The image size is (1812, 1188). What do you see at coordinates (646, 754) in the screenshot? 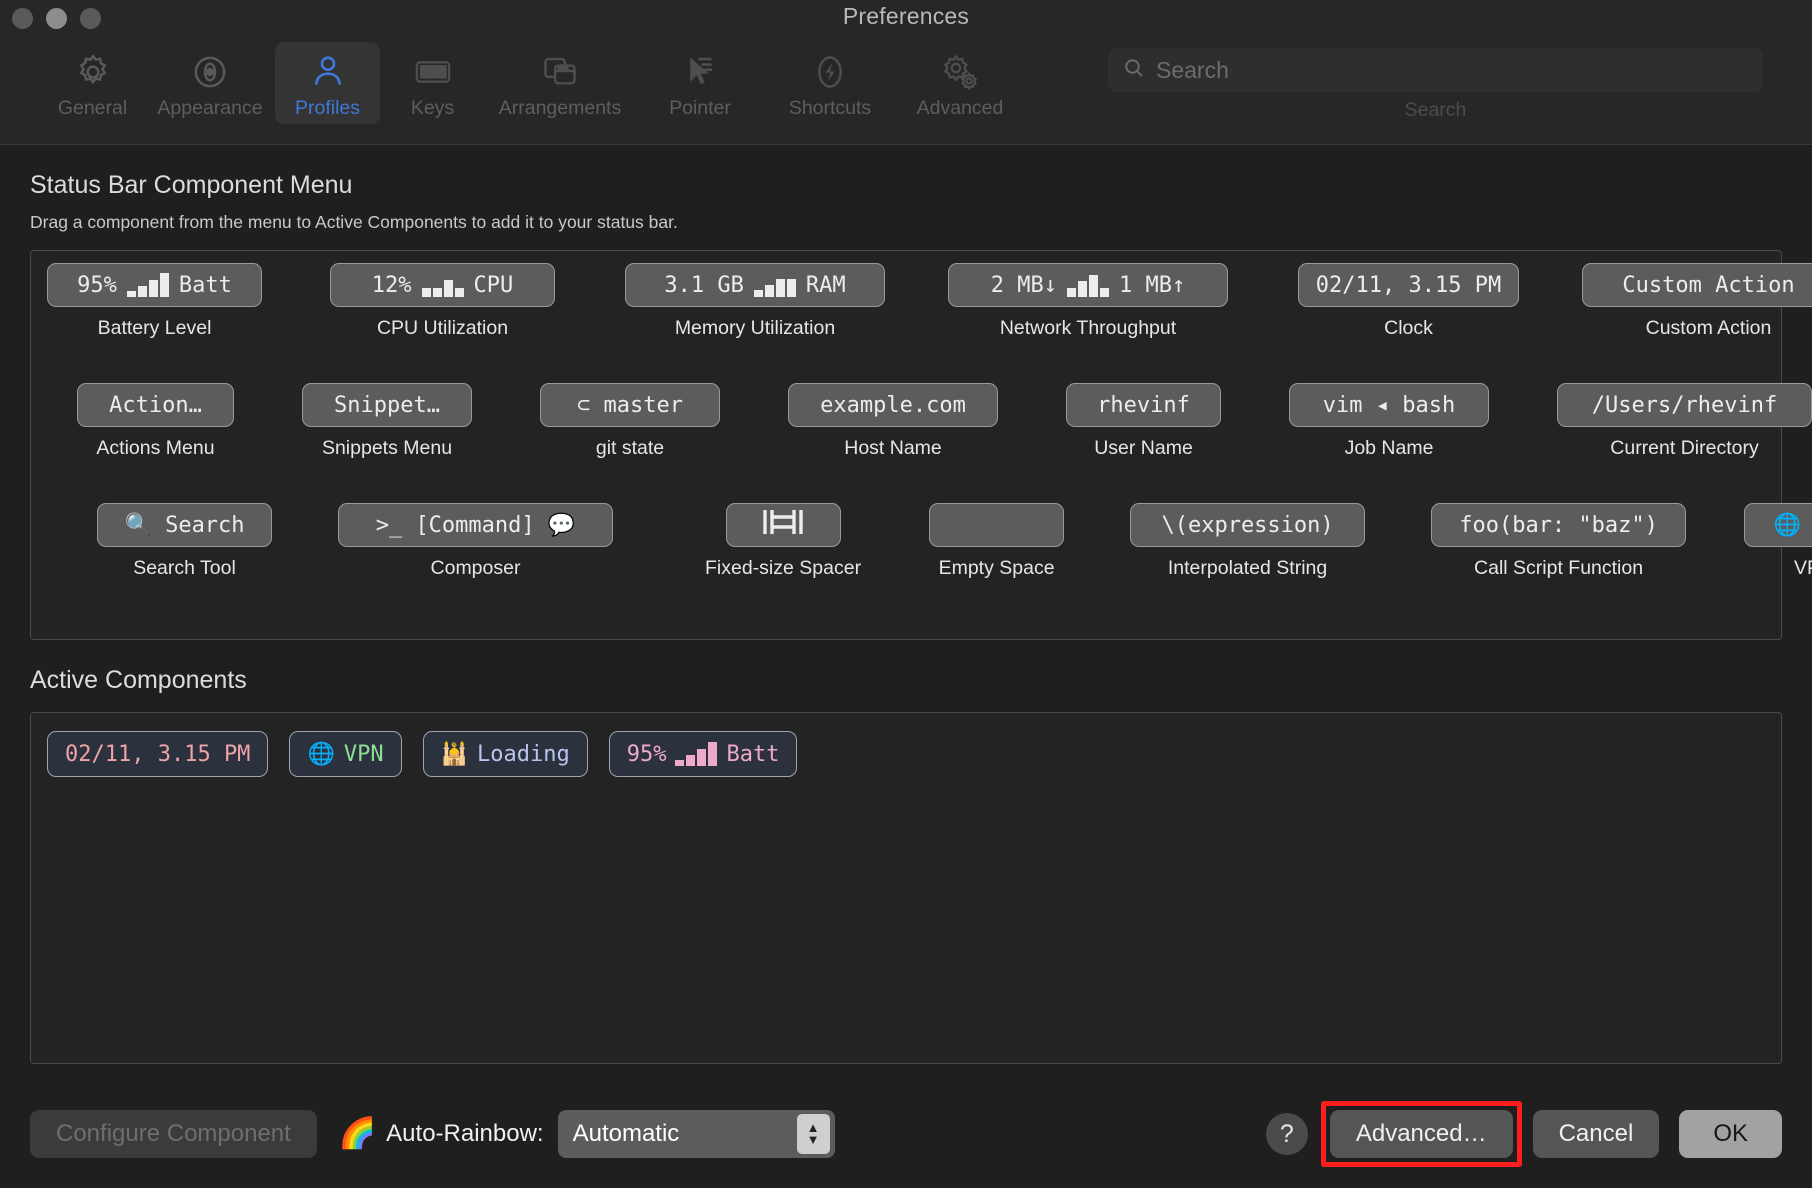
I see `active-chip-prefix: 95%` at bounding box center [646, 754].